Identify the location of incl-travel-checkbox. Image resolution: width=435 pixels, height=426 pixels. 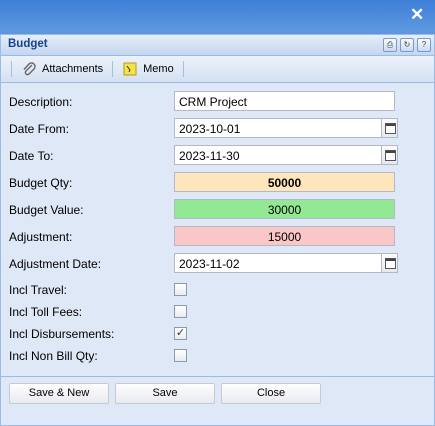
(180, 289).